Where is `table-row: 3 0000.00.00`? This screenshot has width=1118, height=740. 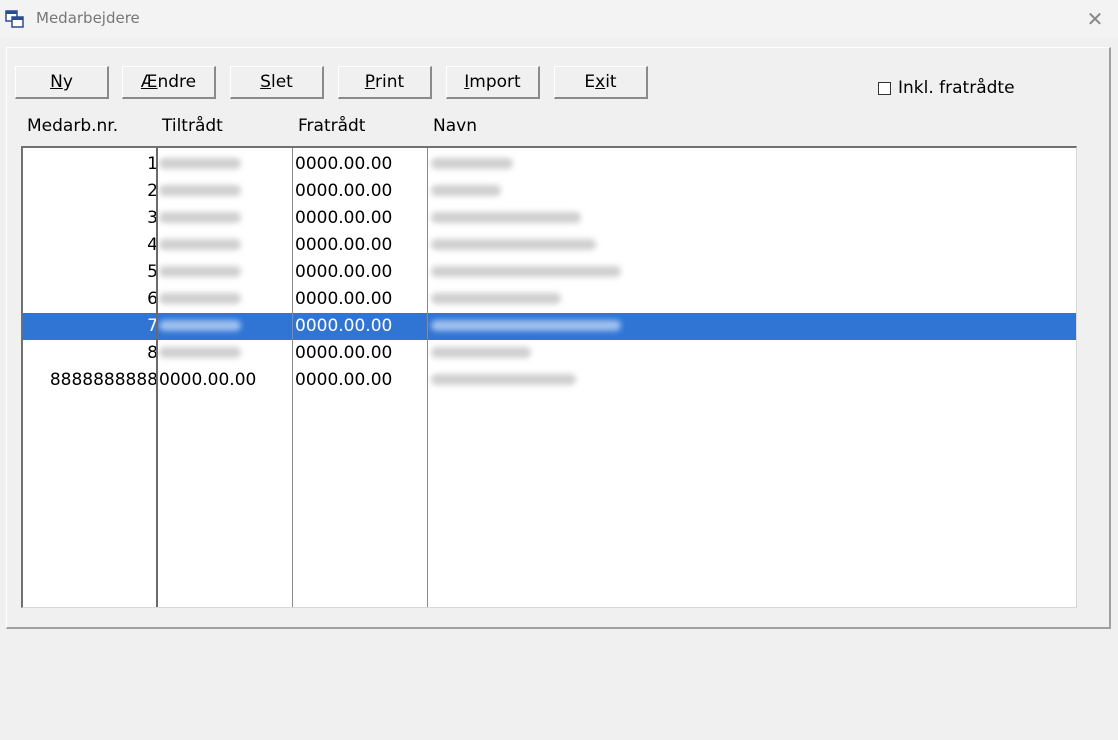 table-row: 3 0000.00.00 is located at coordinates (549, 218).